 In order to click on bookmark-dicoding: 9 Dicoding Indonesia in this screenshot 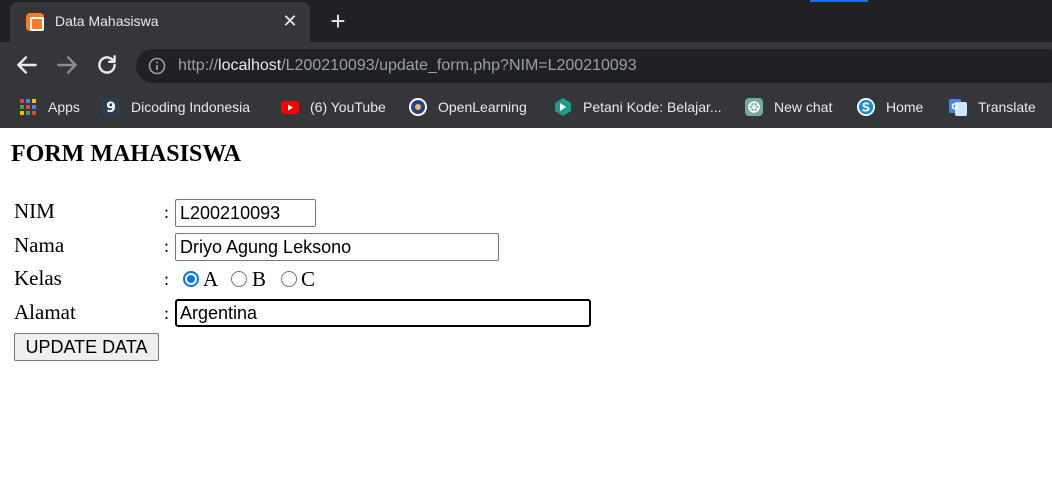, I will do `click(175, 107)`.